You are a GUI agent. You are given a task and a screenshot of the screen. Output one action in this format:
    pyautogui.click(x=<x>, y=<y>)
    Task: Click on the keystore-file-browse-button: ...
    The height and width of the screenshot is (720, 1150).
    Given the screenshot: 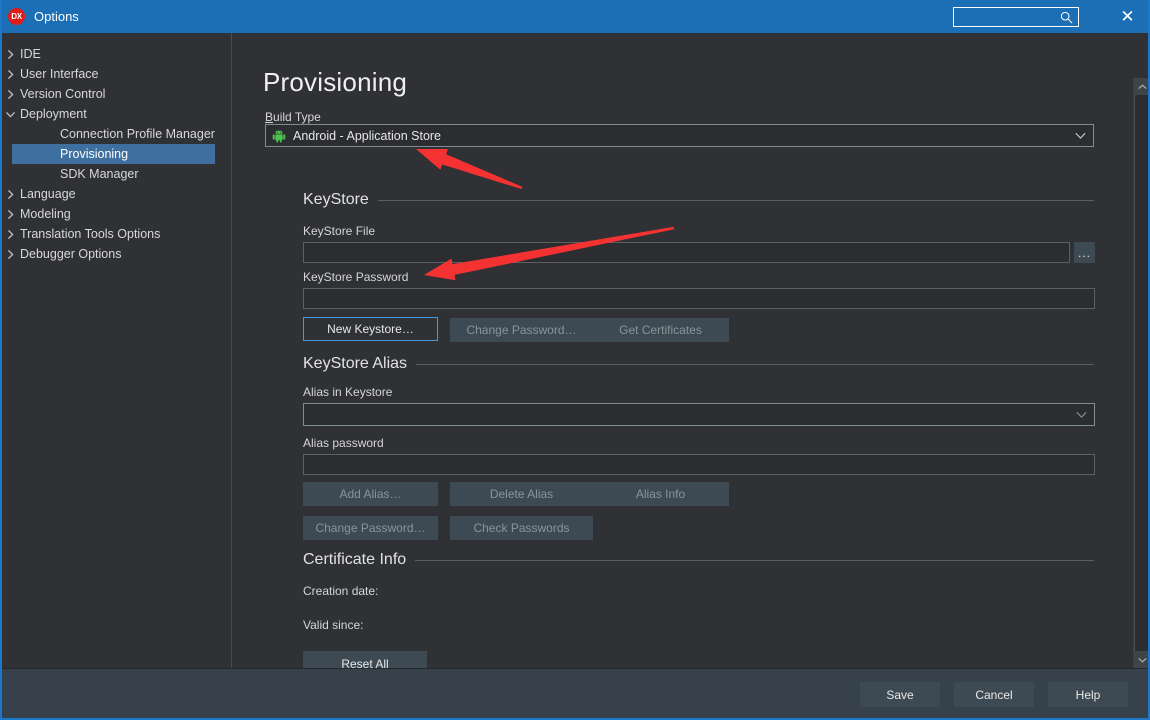 What is the action you would take?
    pyautogui.click(x=1084, y=252)
    